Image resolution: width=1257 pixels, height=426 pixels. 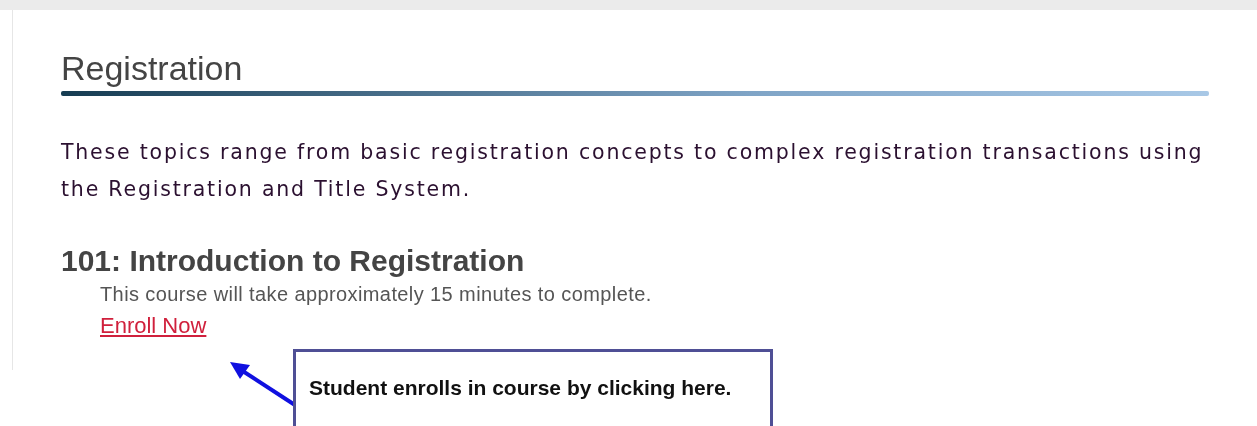 What do you see at coordinates (153, 326) in the screenshot?
I see `enroll-link: Enroll Now` at bounding box center [153, 326].